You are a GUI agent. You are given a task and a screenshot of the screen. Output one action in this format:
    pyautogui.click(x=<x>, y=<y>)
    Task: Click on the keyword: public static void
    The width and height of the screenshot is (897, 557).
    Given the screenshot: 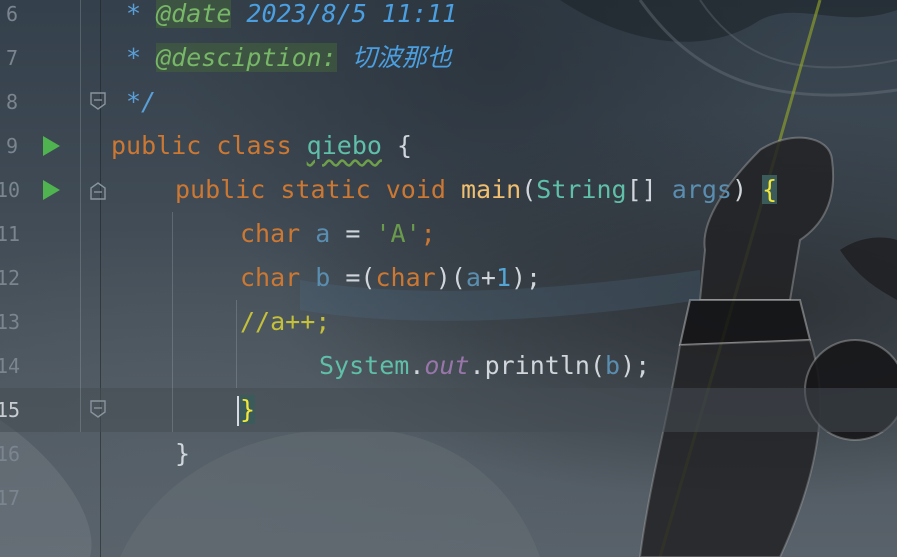 What is the action you would take?
    pyautogui.click(x=318, y=189)
    